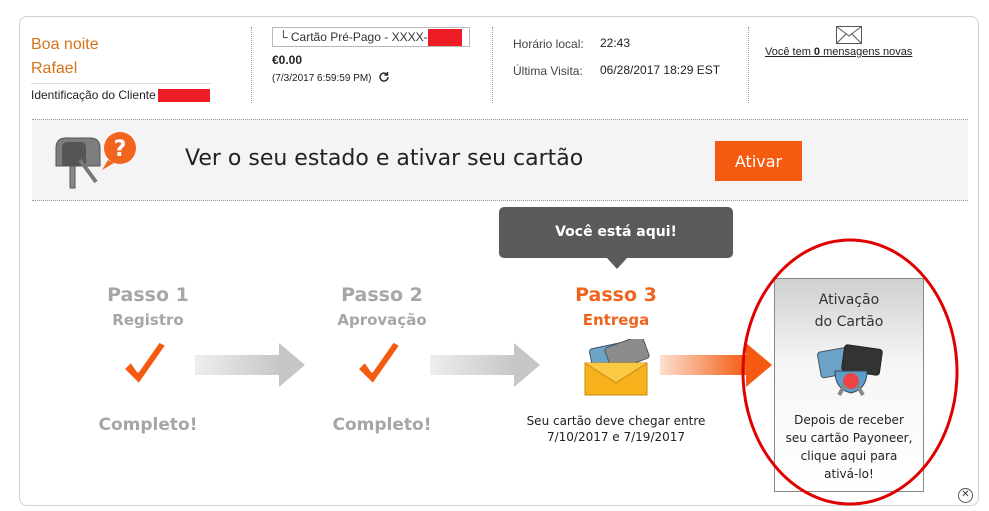 The height and width of the screenshot is (511, 989). Describe the element at coordinates (758, 161) in the screenshot. I see `activate-button: Ativar` at that location.